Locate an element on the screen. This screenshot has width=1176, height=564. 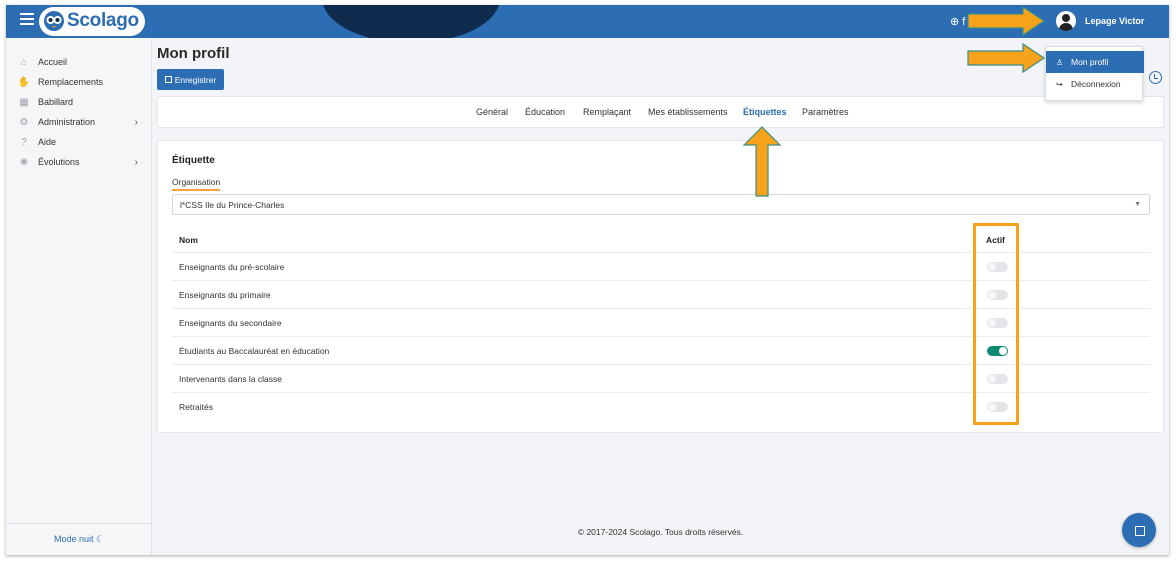
organisation-label: Organisation is located at coordinates (196, 184).